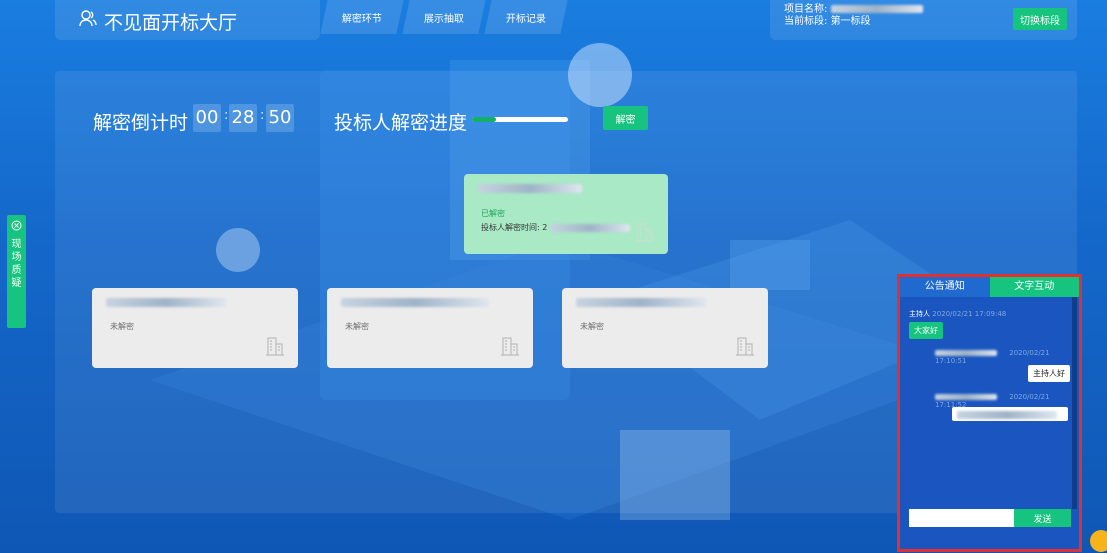 The height and width of the screenshot is (553, 1107). I want to click on message-time: 2020/02/21 17:09:48, so click(969, 314).